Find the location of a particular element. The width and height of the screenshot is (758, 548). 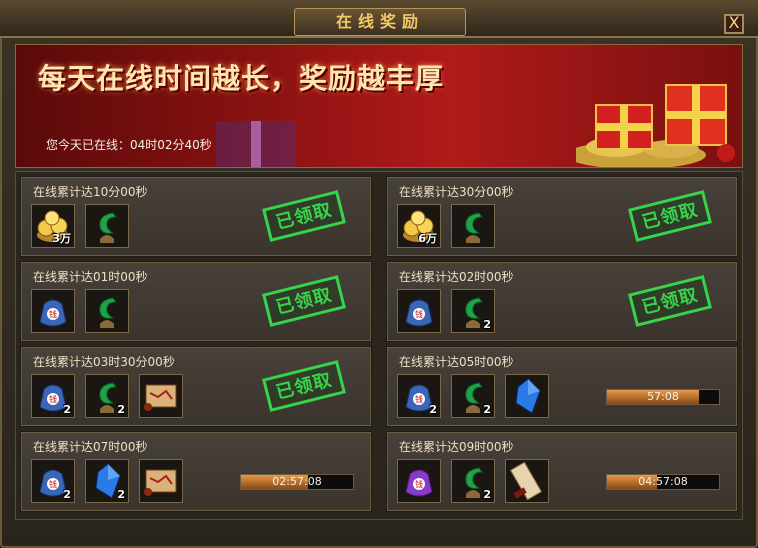

reward-card: 在线累计达01时00秒钱 已领取 is located at coordinates (196, 301).